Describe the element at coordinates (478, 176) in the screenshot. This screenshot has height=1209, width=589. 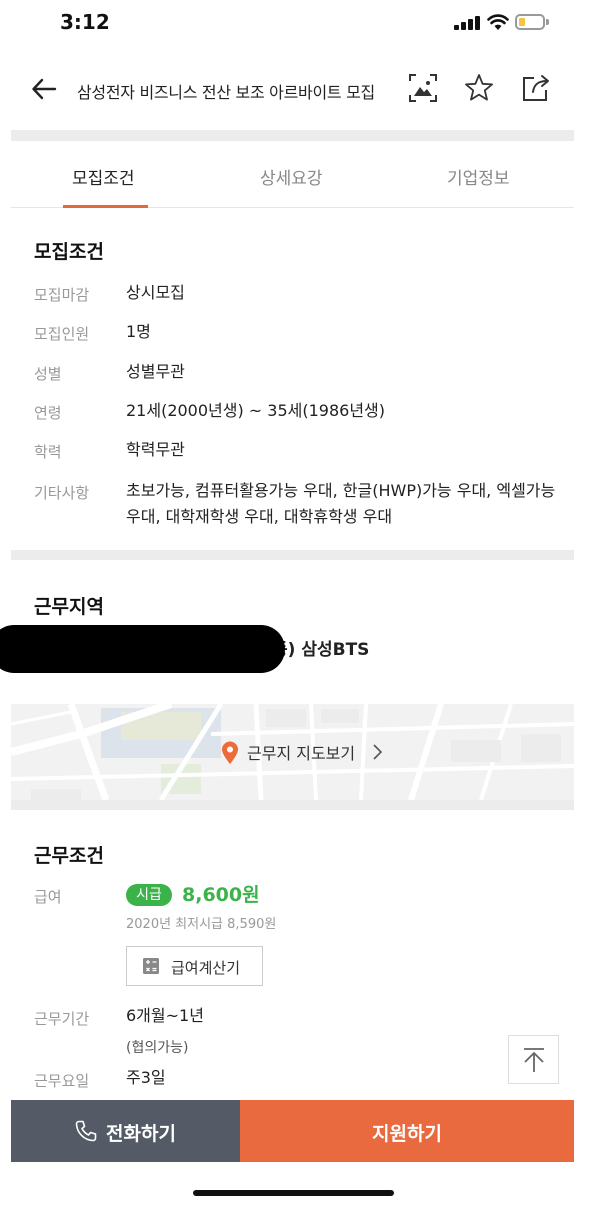
I see `tab-company-info: 기업정보` at that location.